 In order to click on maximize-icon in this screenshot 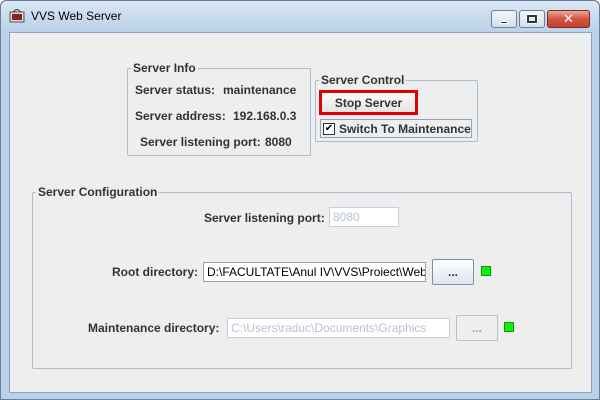, I will do `click(532, 19)`.